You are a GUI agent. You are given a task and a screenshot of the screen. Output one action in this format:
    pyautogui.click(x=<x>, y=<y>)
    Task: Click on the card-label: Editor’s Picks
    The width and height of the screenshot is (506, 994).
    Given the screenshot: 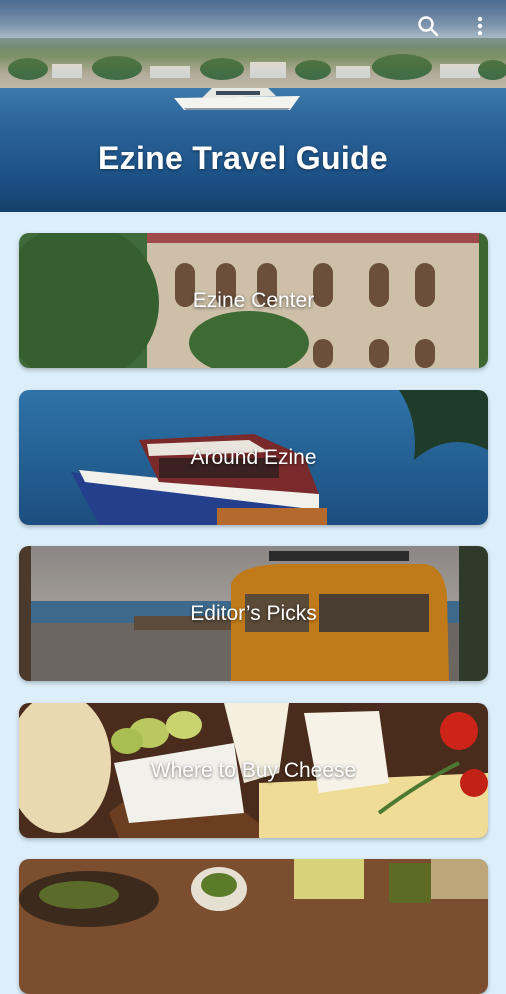 What is the action you would take?
    pyautogui.click(x=253, y=613)
    